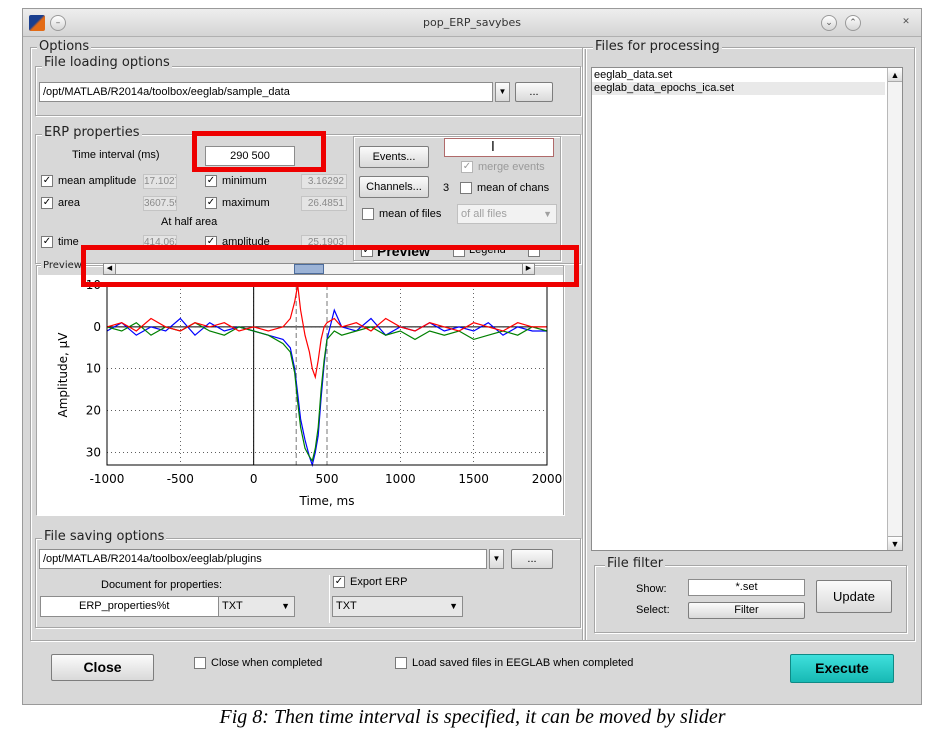 This screenshot has width=945, height=734. Describe the element at coordinates (499, 147) in the screenshot. I see `events-input: I` at that location.